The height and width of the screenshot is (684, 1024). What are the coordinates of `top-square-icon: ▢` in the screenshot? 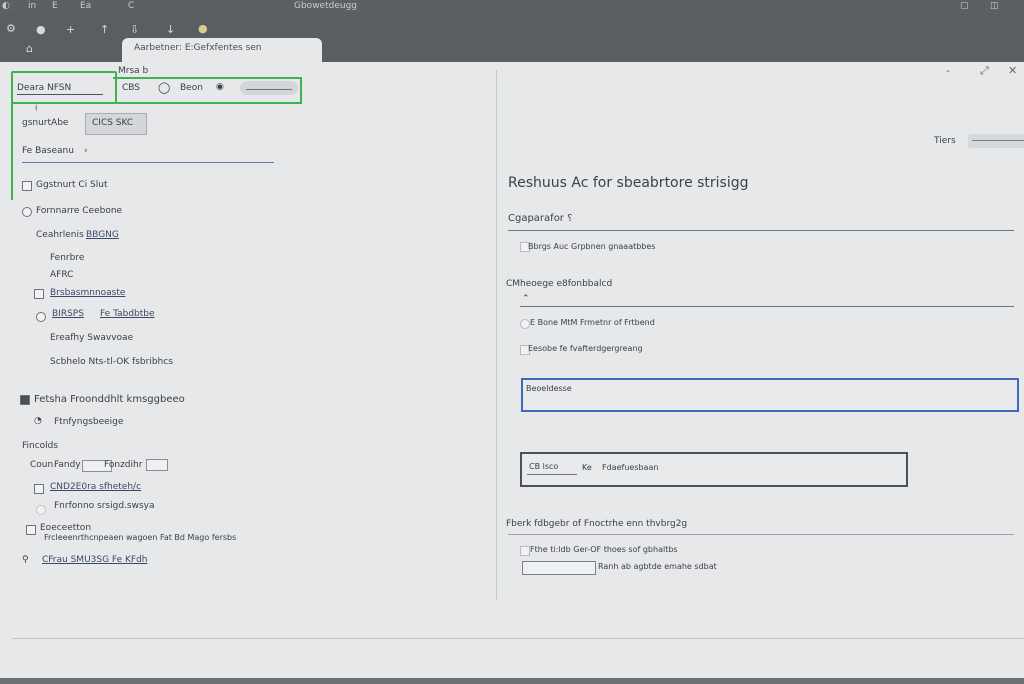 It's located at (964, 6).